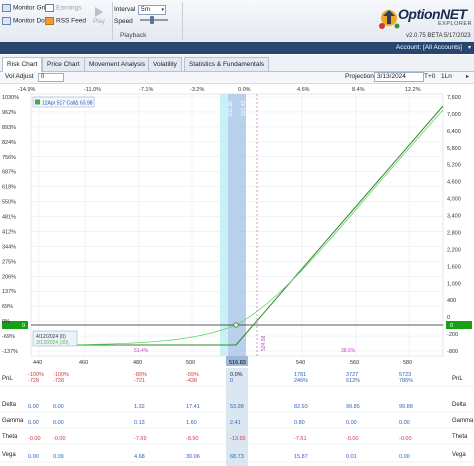  Describe the element at coordinates (9, 247) in the screenshot. I see `left-pct-label: 344%` at that location.